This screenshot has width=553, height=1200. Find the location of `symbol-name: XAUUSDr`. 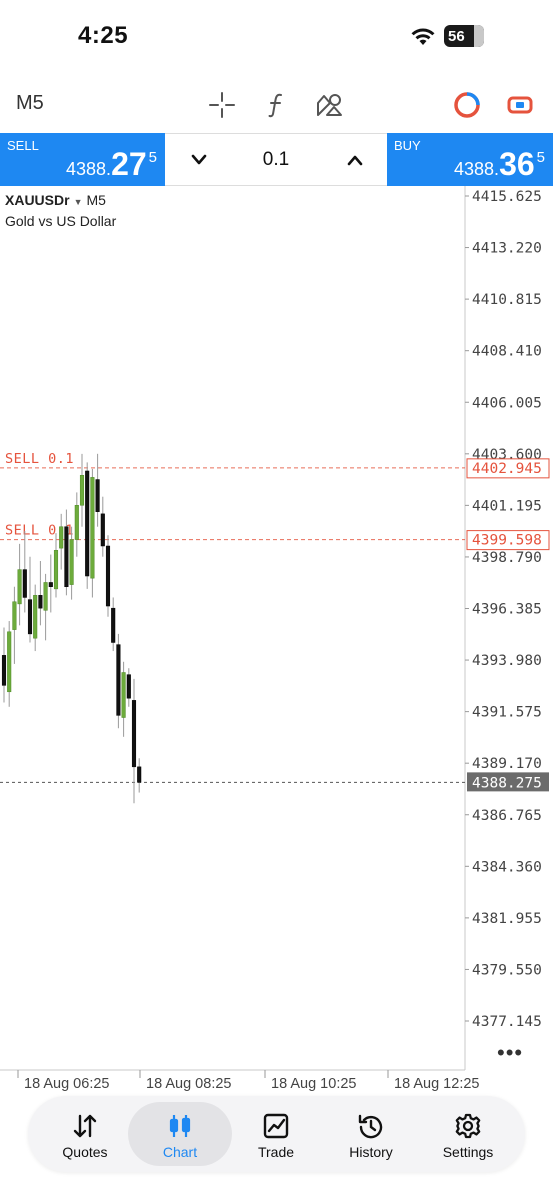

symbol-name: XAUUSDr is located at coordinates (37, 200).